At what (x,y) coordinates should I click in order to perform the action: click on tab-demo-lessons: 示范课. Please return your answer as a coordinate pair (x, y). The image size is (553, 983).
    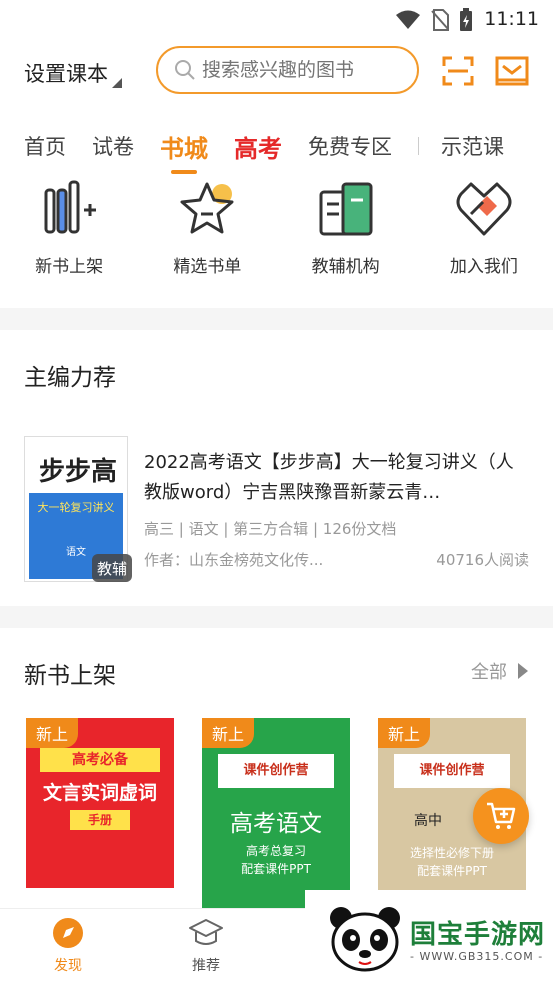
    Looking at the image, I should click on (472, 146).